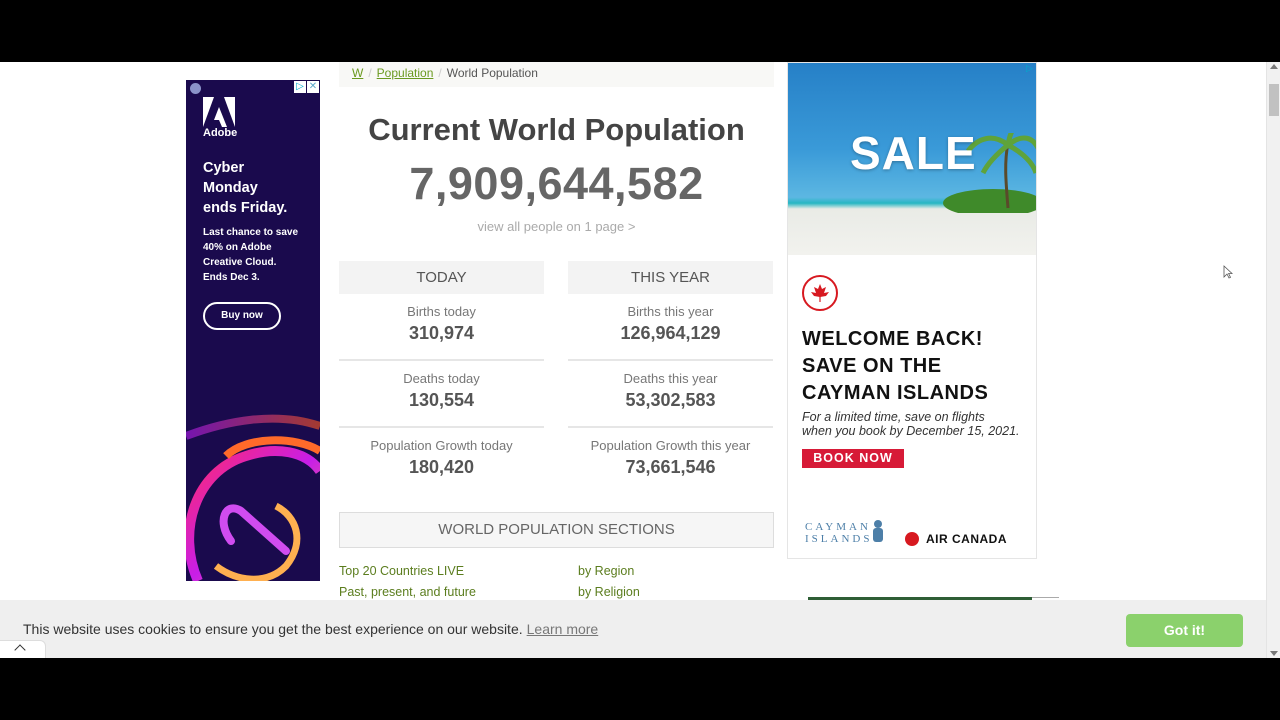  What do you see at coordinates (492, 73) in the screenshot?
I see `breadcrumb-current: World Population` at bounding box center [492, 73].